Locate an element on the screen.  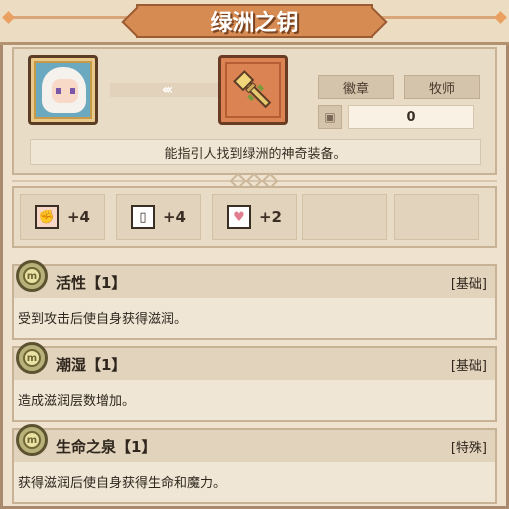
stat-vitality-value: +2 is located at coordinates (270, 217).